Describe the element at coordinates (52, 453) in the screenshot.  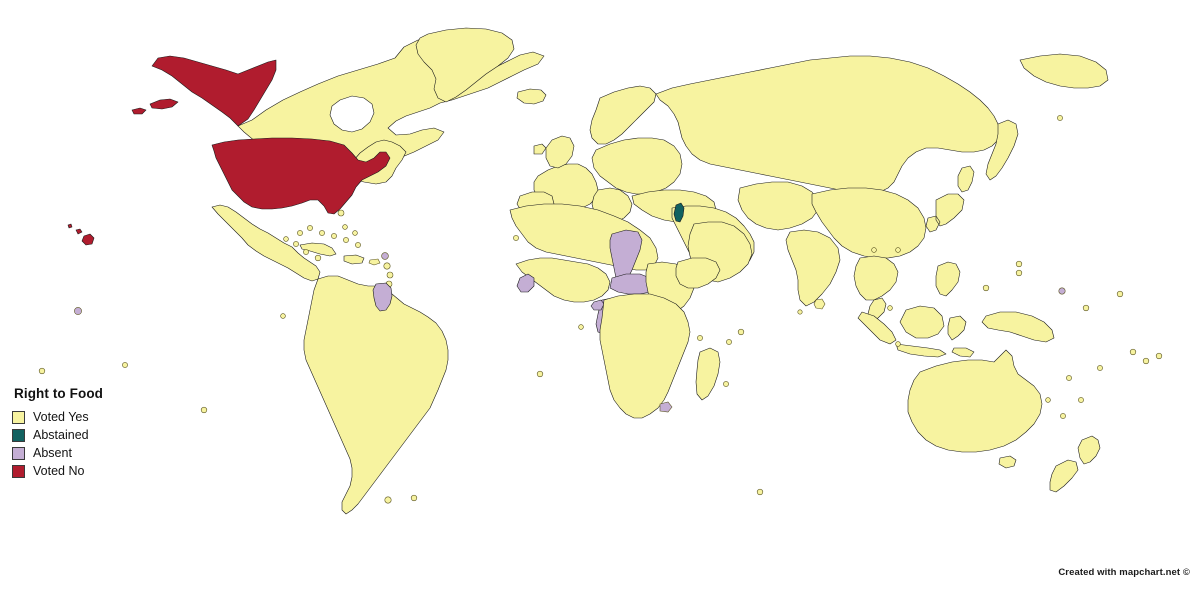
I see `legend-label-absent: Absent` at that location.